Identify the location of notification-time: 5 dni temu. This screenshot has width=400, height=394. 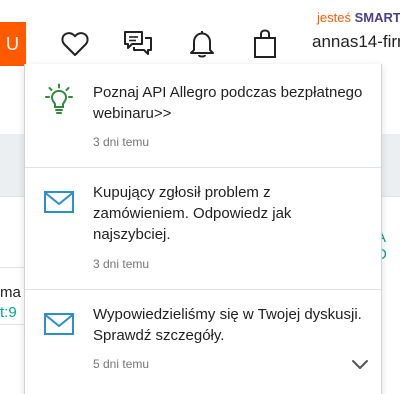
(121, 364).